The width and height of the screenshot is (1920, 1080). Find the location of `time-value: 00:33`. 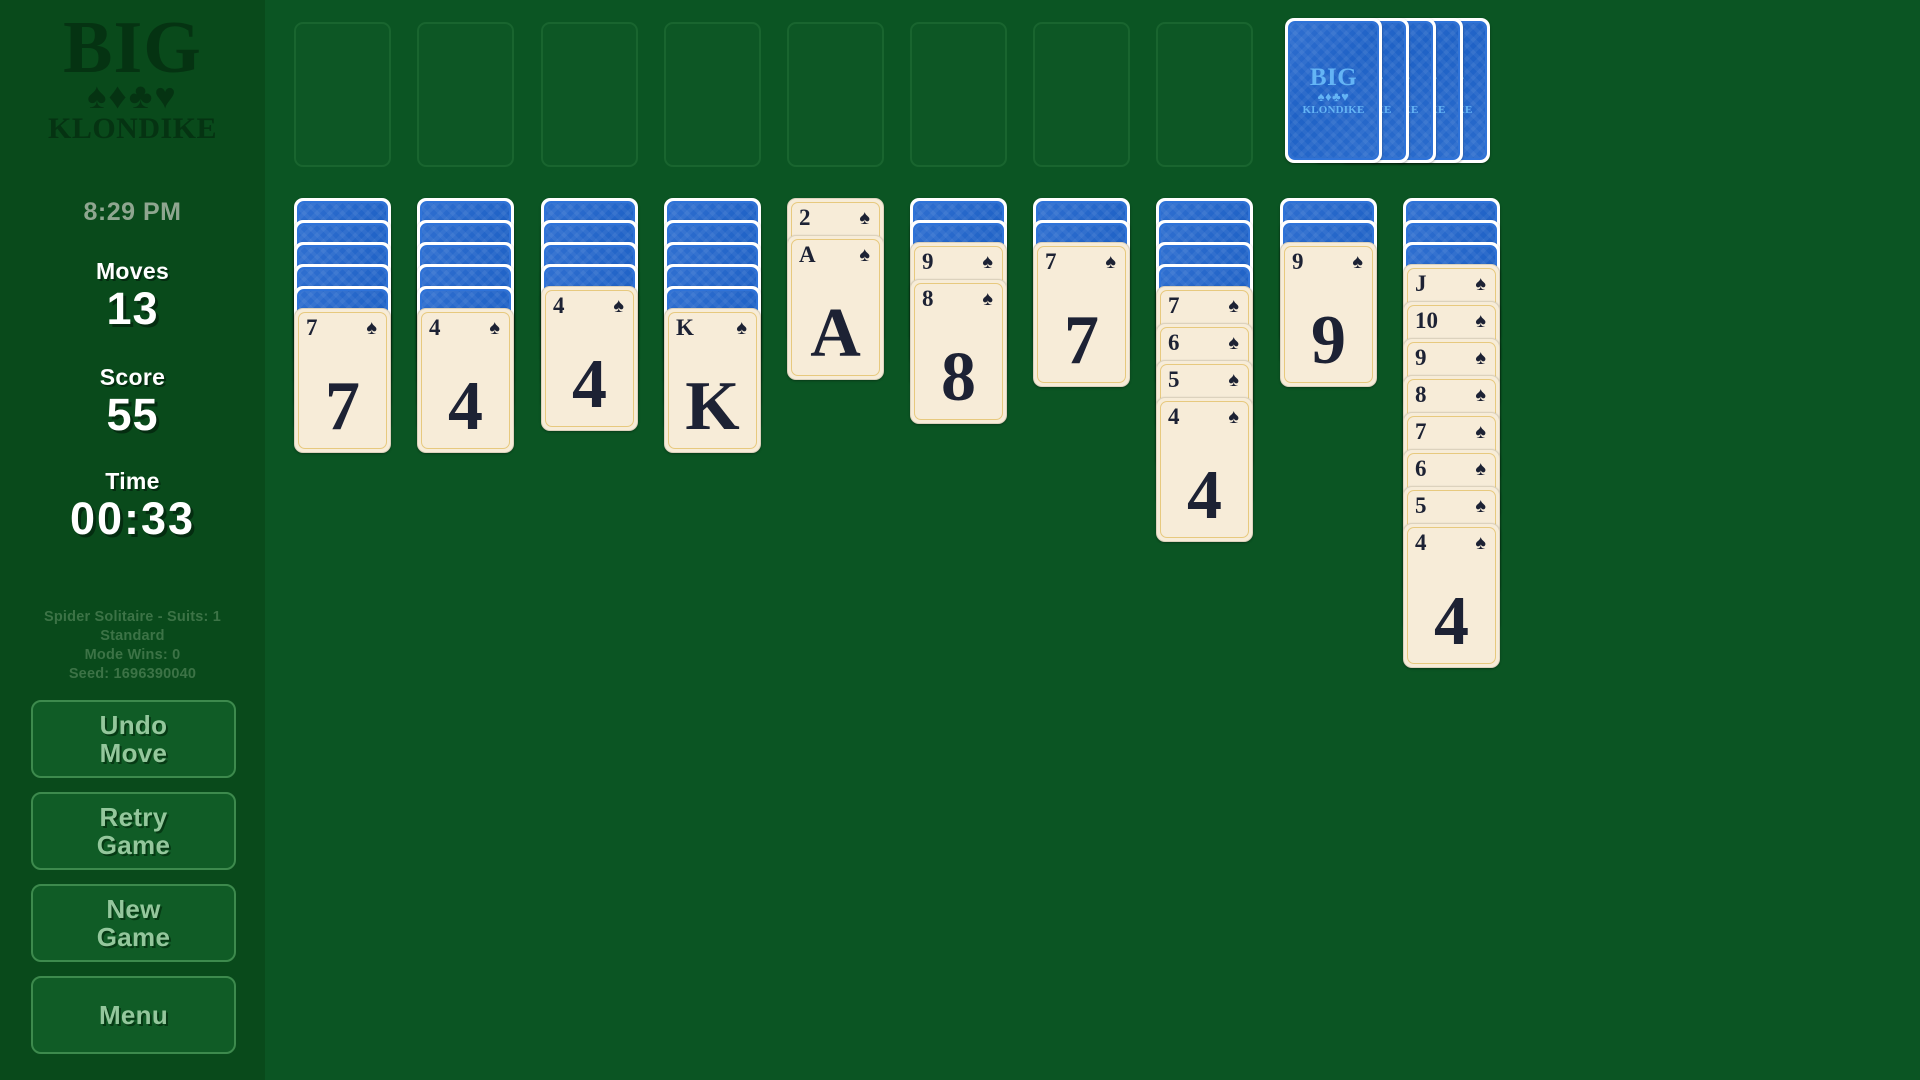

time-value: 00:33 is located at coordinates (132, 518).